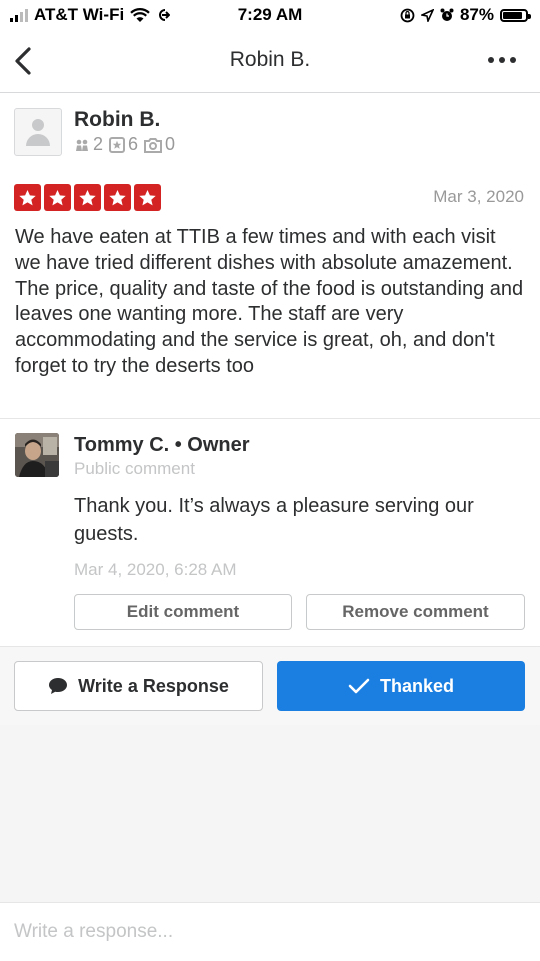 The width and height of the screenshot is (540, 961). What do you see at coordinates (162, 445) in the screenshot?
I see `owner-name: Tommy C. • Owner` at bounding box center [162, 445].